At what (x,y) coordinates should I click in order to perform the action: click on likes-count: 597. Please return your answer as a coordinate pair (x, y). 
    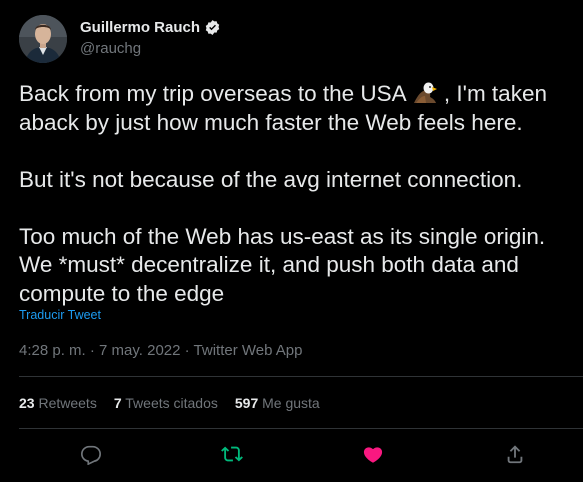
    Looking at the image, I should click on (246, 403).